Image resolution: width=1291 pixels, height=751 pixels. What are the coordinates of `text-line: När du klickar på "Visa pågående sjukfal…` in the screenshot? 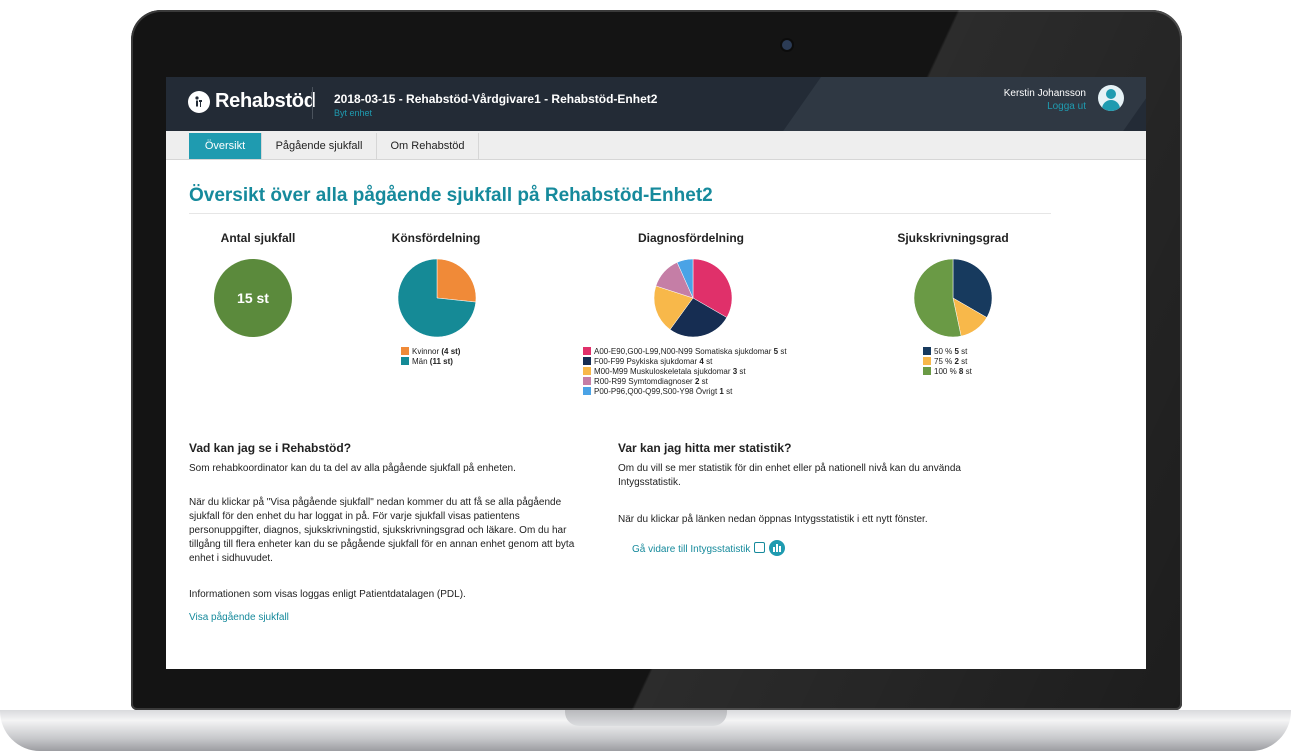 It's located at (375, 502).